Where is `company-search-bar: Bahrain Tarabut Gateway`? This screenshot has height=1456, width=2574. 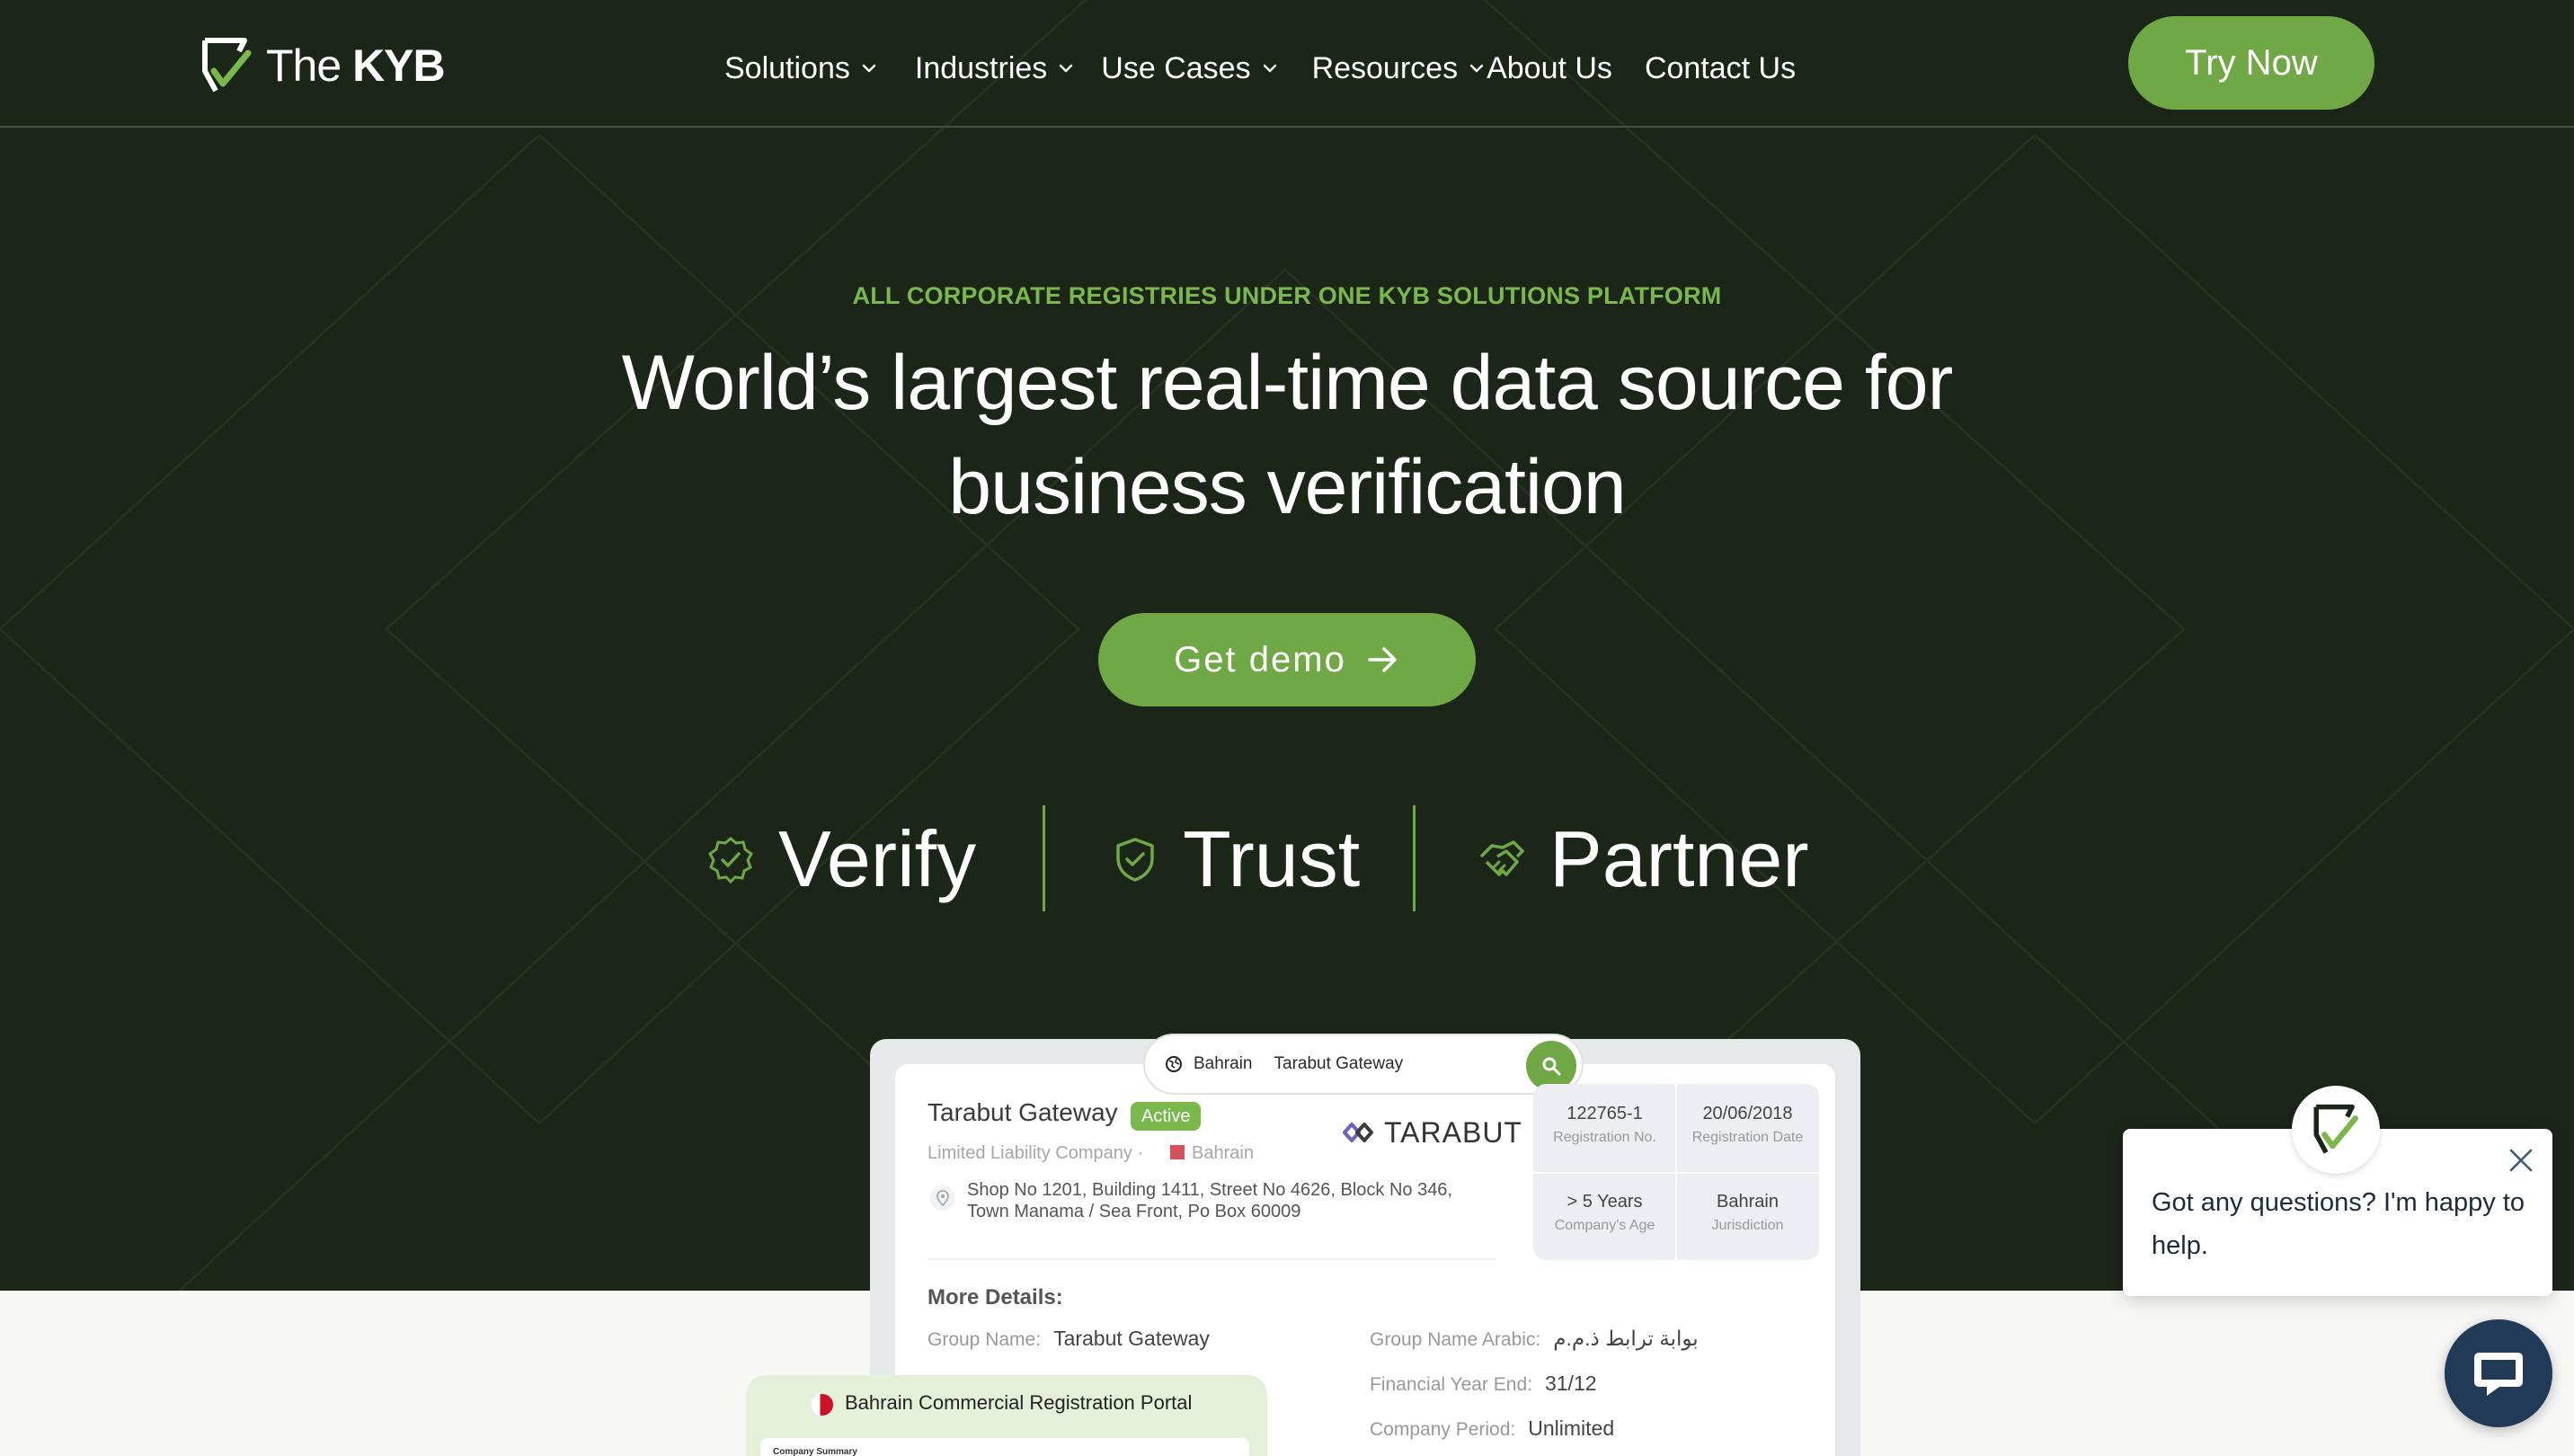
company-search-bar: Bahrain Tarabut Gateway is located at coordinates (1363, 1064).